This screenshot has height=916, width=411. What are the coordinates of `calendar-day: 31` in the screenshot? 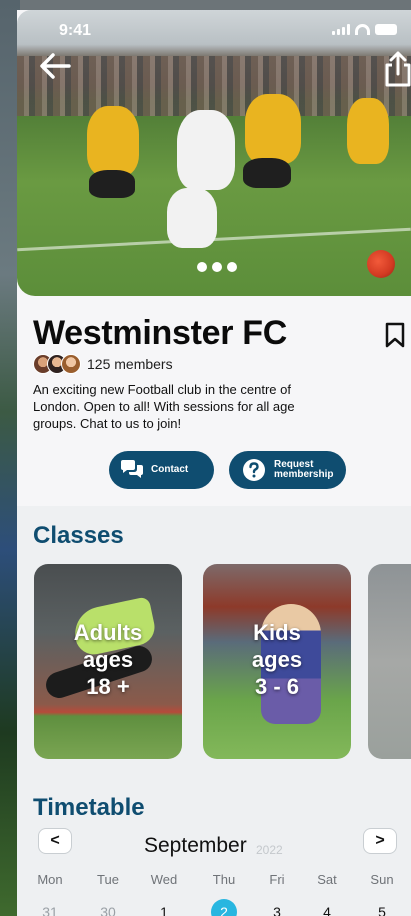 It's located at (50, 910).